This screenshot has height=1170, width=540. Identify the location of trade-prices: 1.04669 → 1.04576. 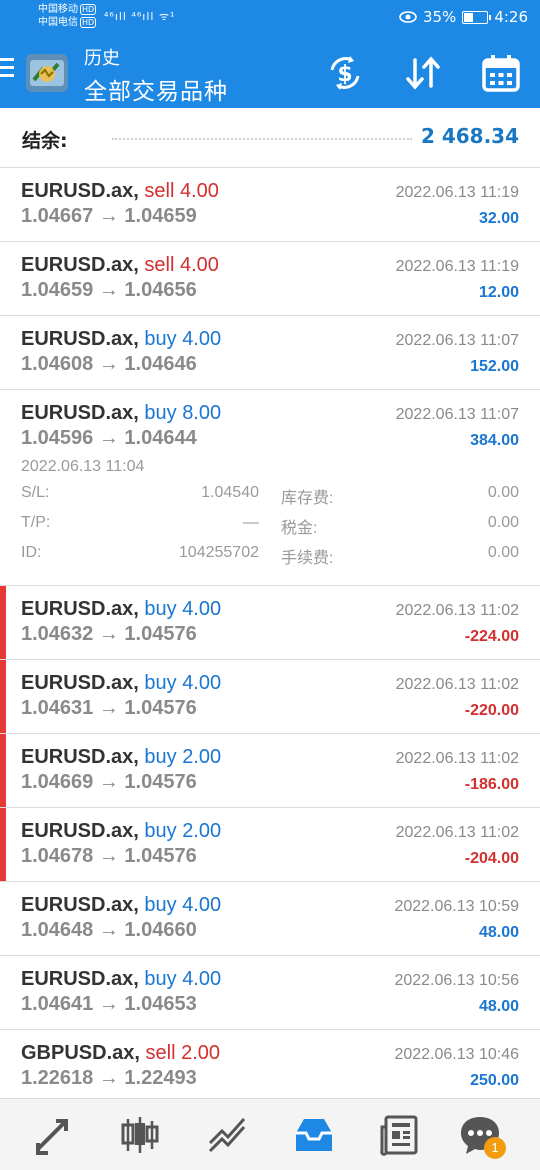
(109, 782).